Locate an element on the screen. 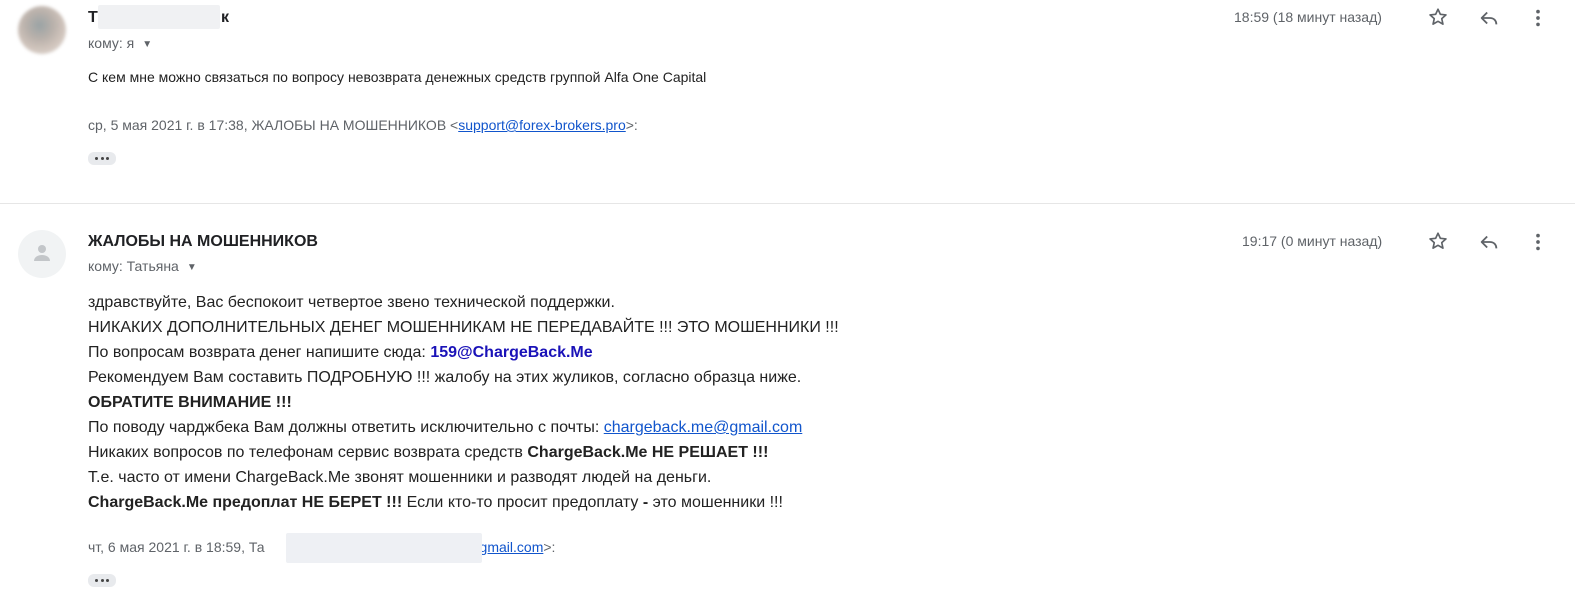 The image size is (1575, 600). sender-name: Т is located at coordinates (93, 18).